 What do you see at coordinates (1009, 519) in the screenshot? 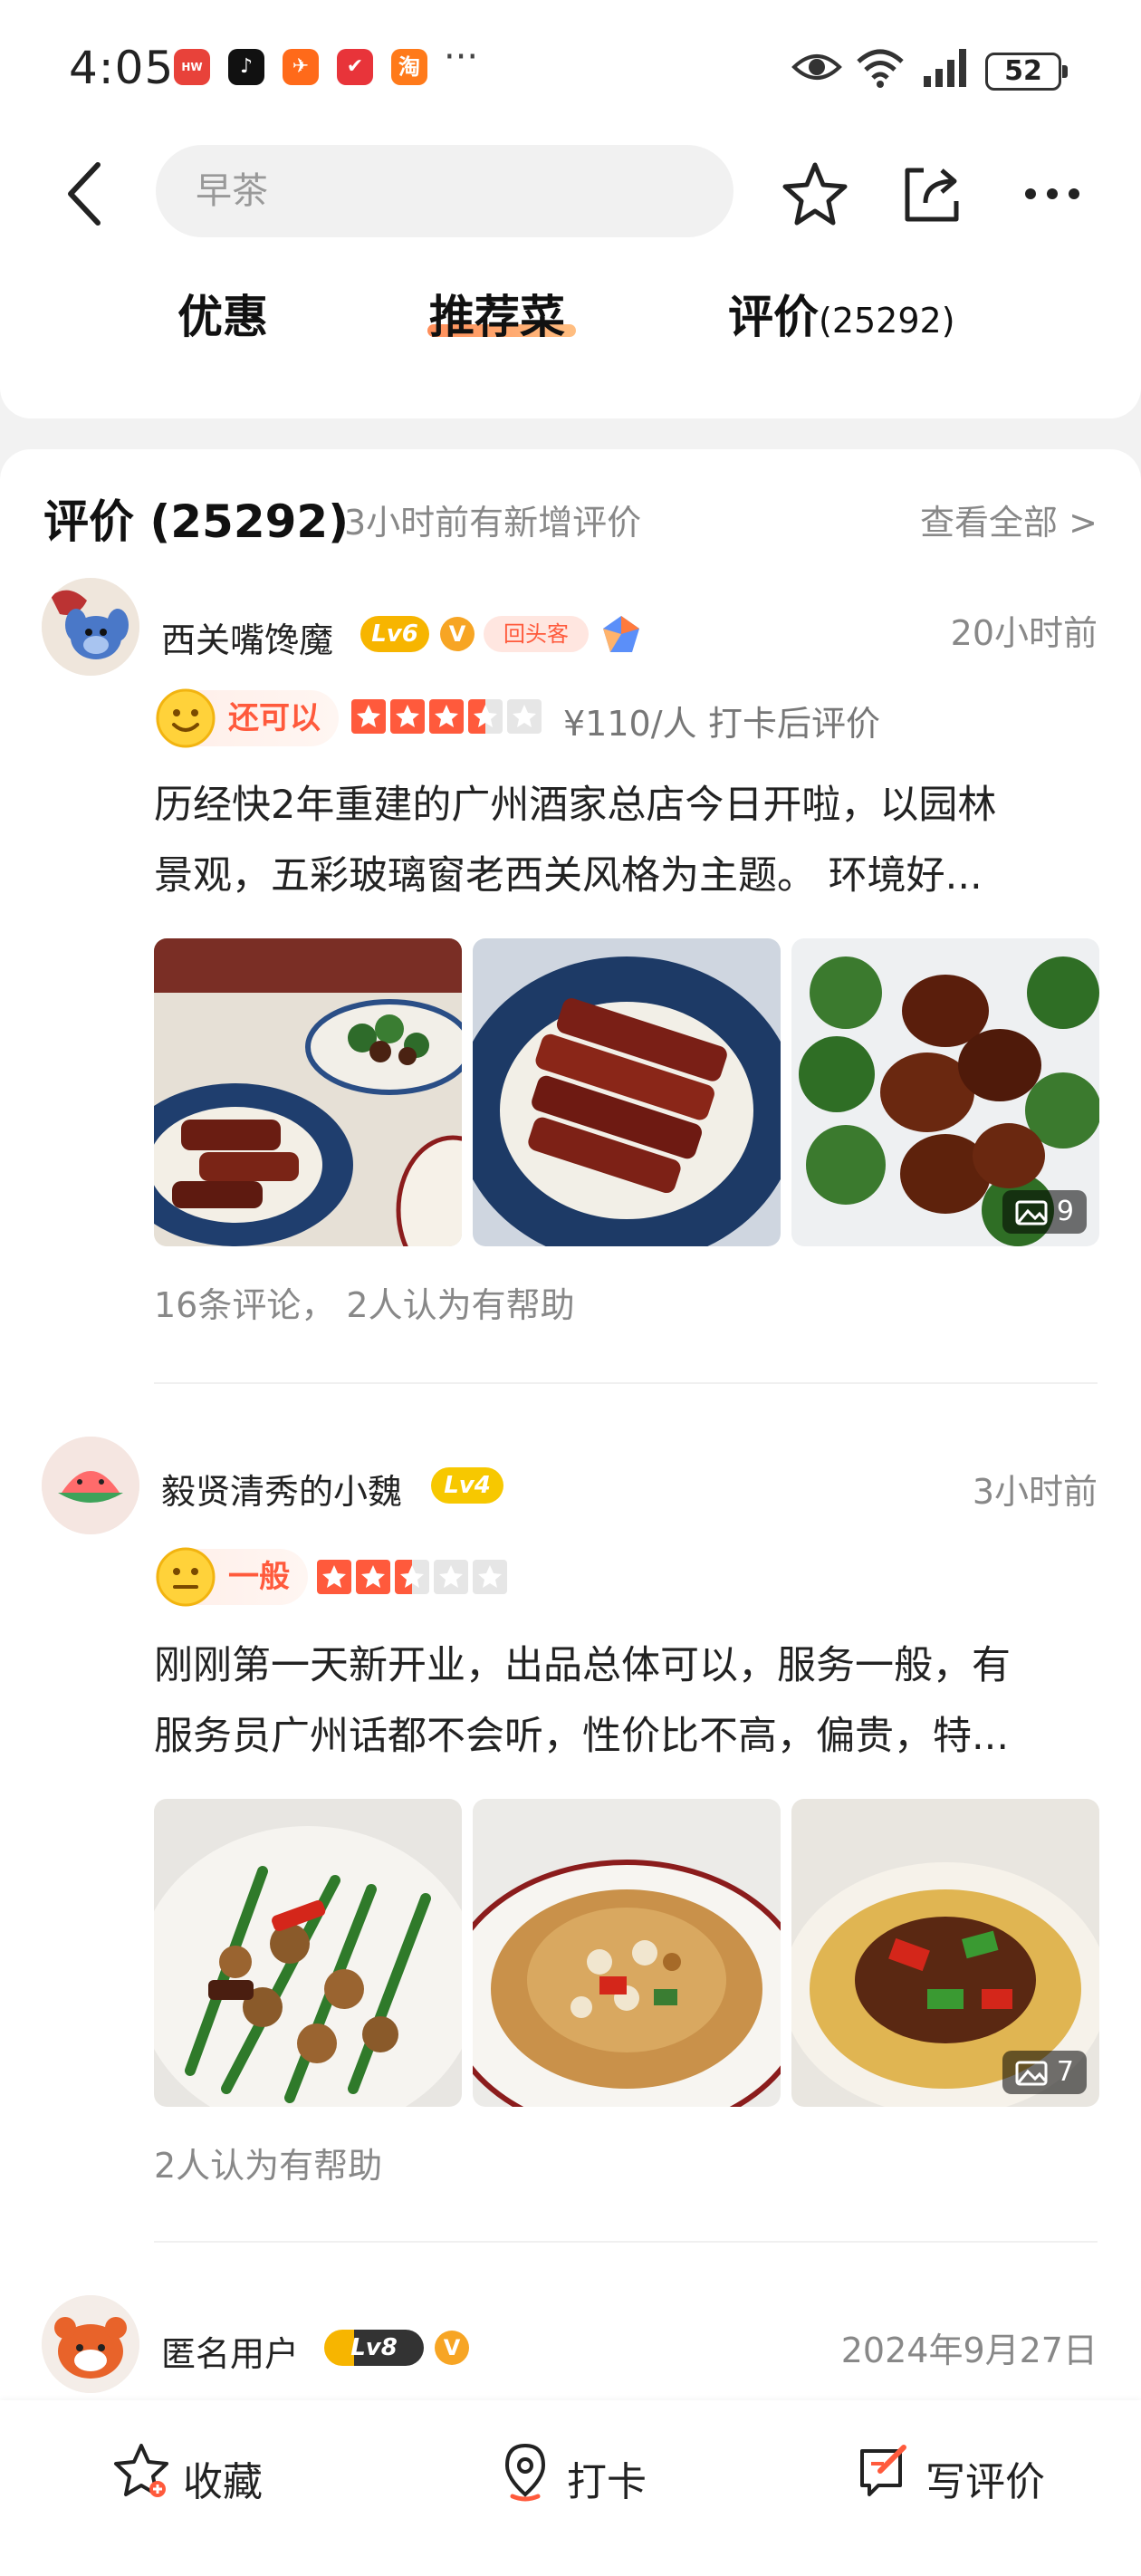
I see `view-all-link: 查看全部 >` at bounding box center [1009, 519].